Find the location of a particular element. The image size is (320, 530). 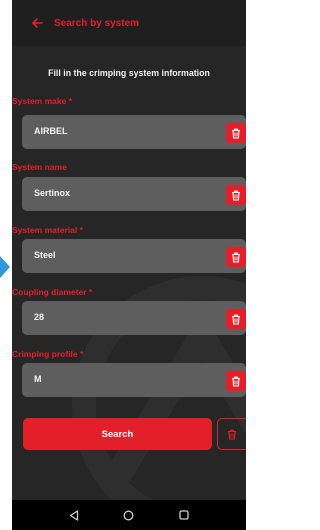

system-navigation-bar is located at coordinates (129, 515).